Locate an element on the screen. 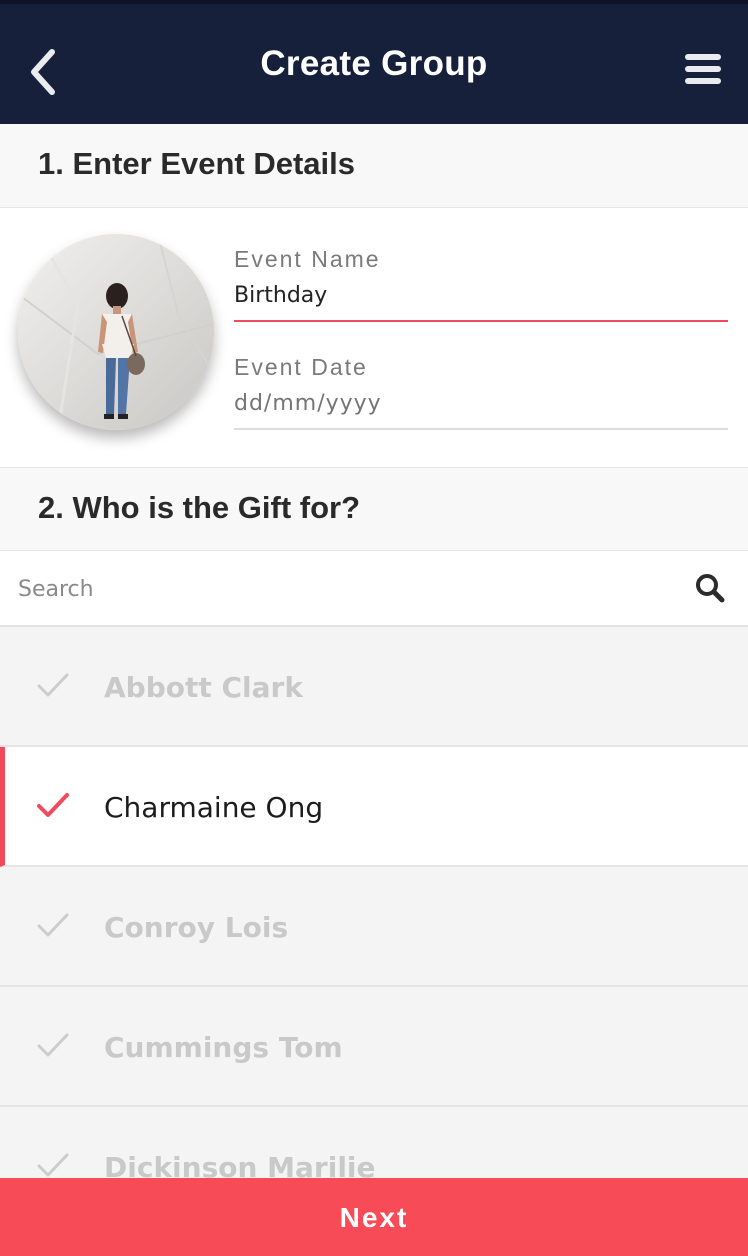 This screenshot has height=1256, width=748. next-button: Next is located at coordinates (374, 1217).